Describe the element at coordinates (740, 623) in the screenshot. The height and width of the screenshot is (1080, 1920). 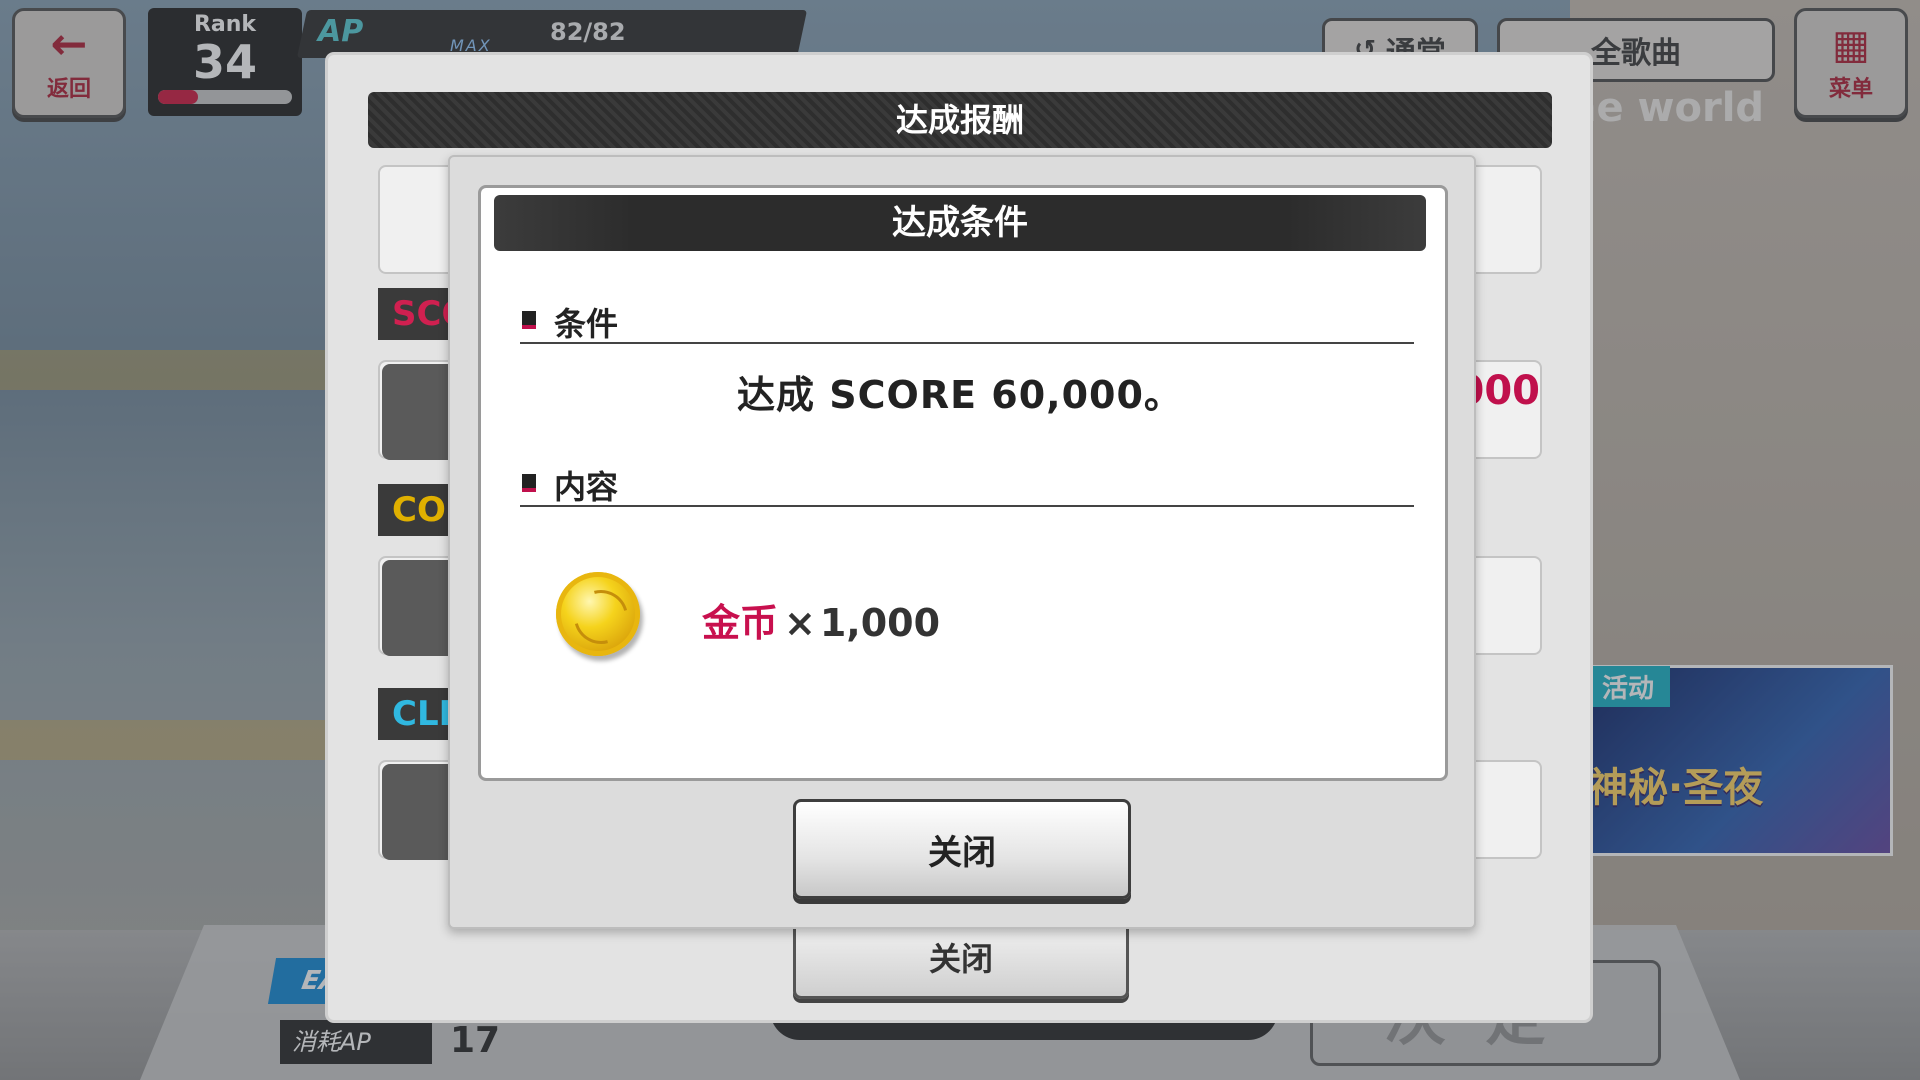
I see `reward-name: 金币` at that location.